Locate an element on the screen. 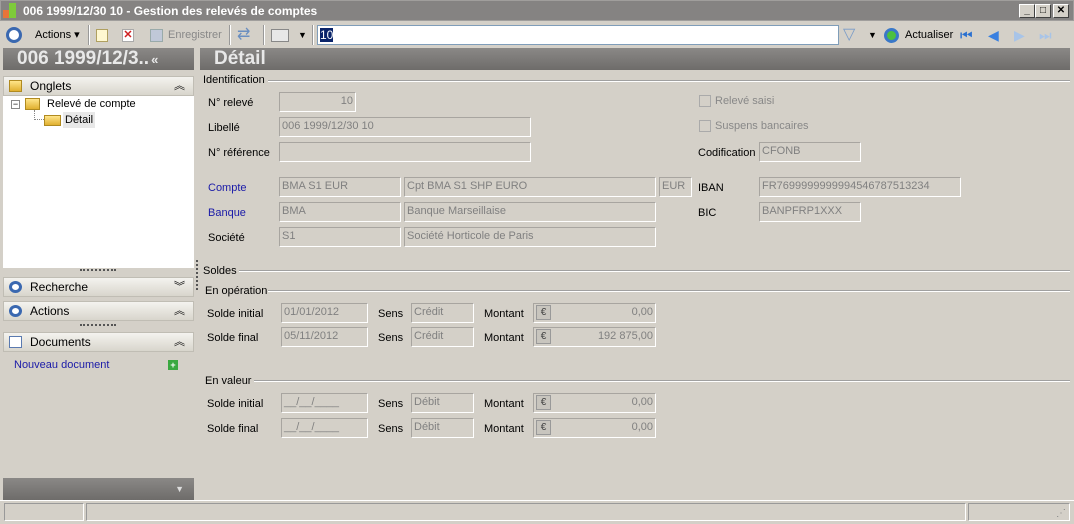 Image resolution: width=1074 pixels, height=524 pixels. tree-expander-icon: − is located at coordinates (15, 104).